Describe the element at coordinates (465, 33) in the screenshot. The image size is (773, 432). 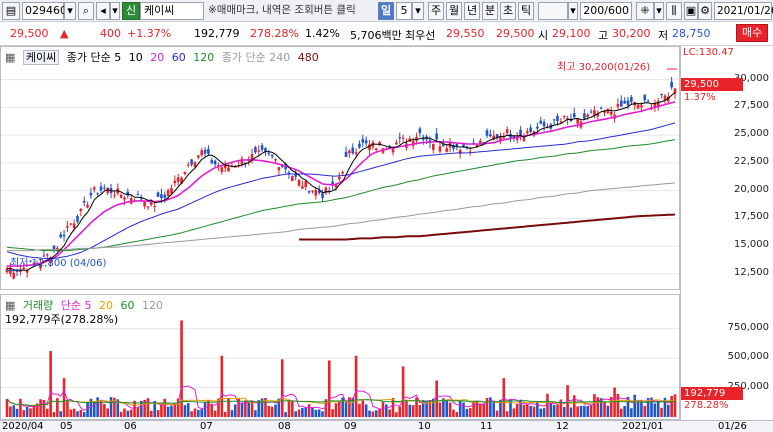
I see `best-ask: 29,550` at that location.